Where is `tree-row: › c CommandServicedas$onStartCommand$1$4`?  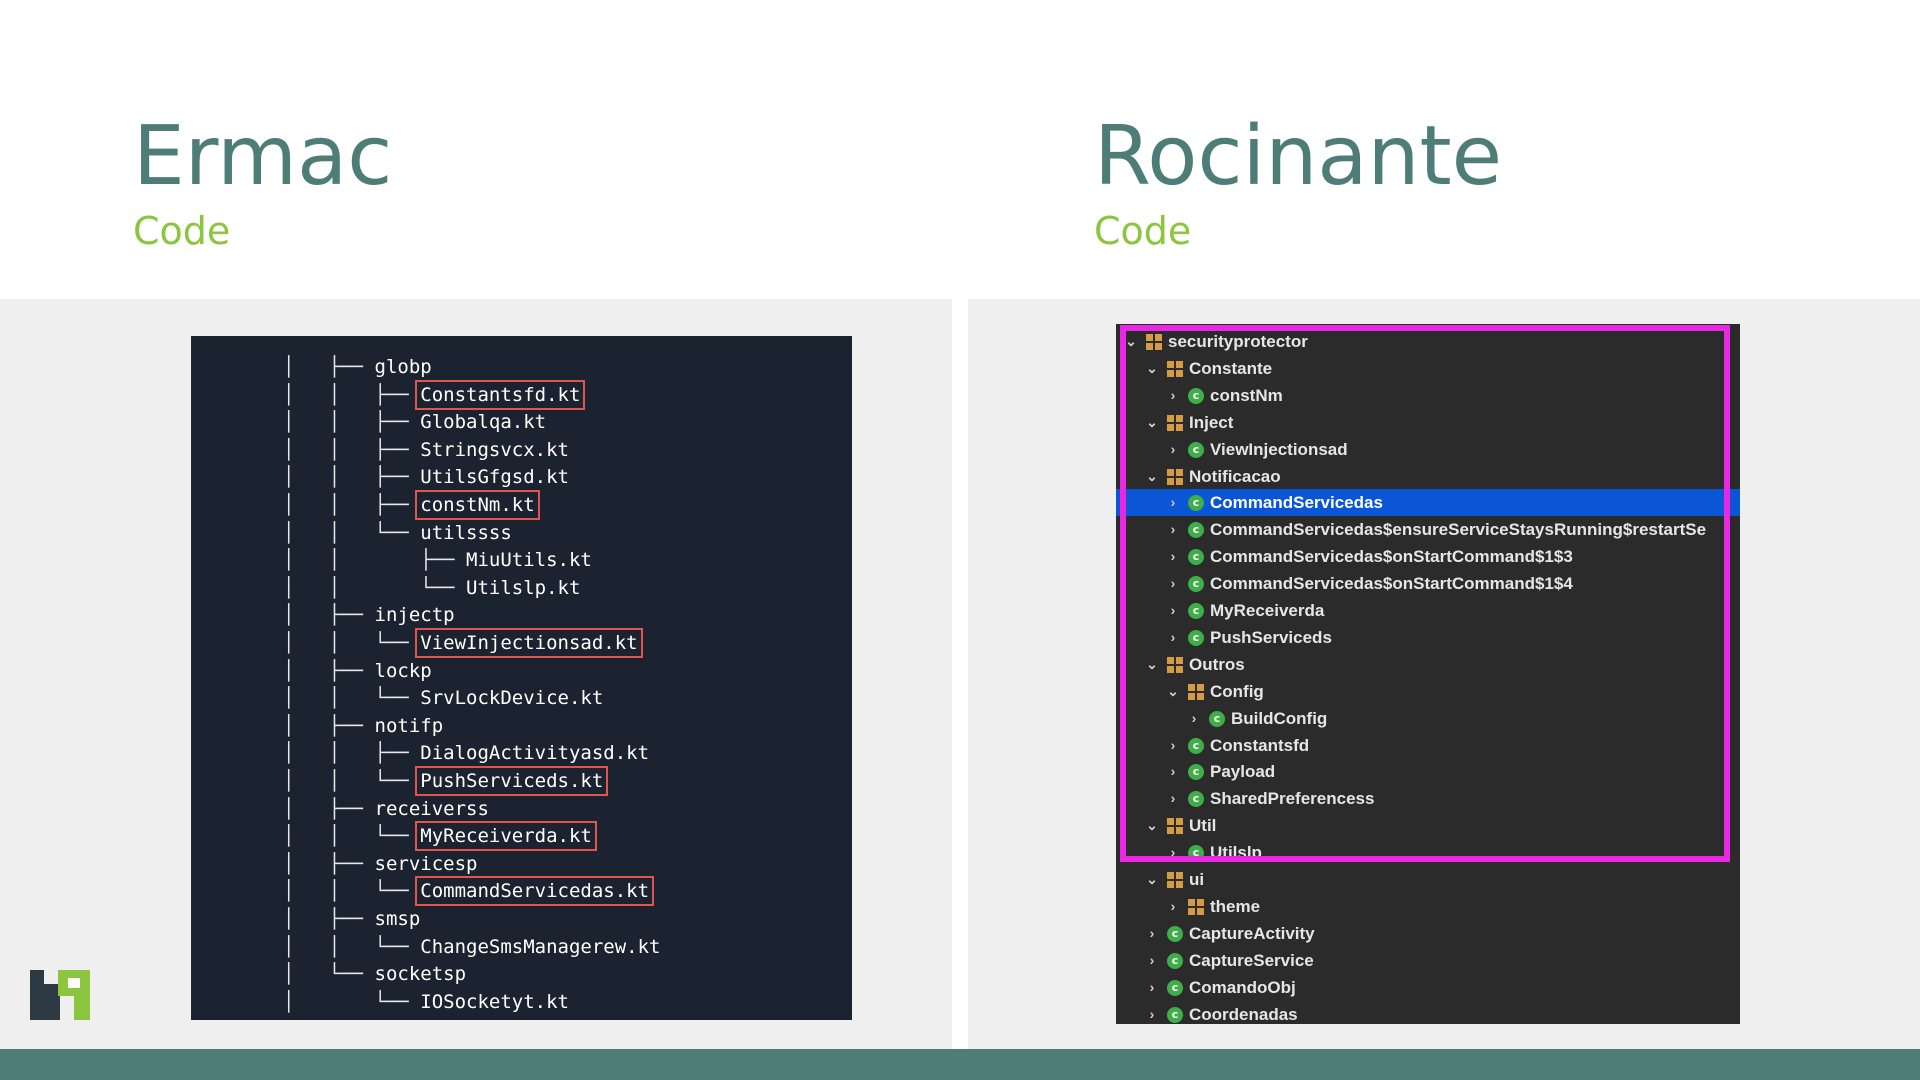
tree-row: › c CommandServicedas$onStartCommand$1$4 is located at coordinates (1428, 583).